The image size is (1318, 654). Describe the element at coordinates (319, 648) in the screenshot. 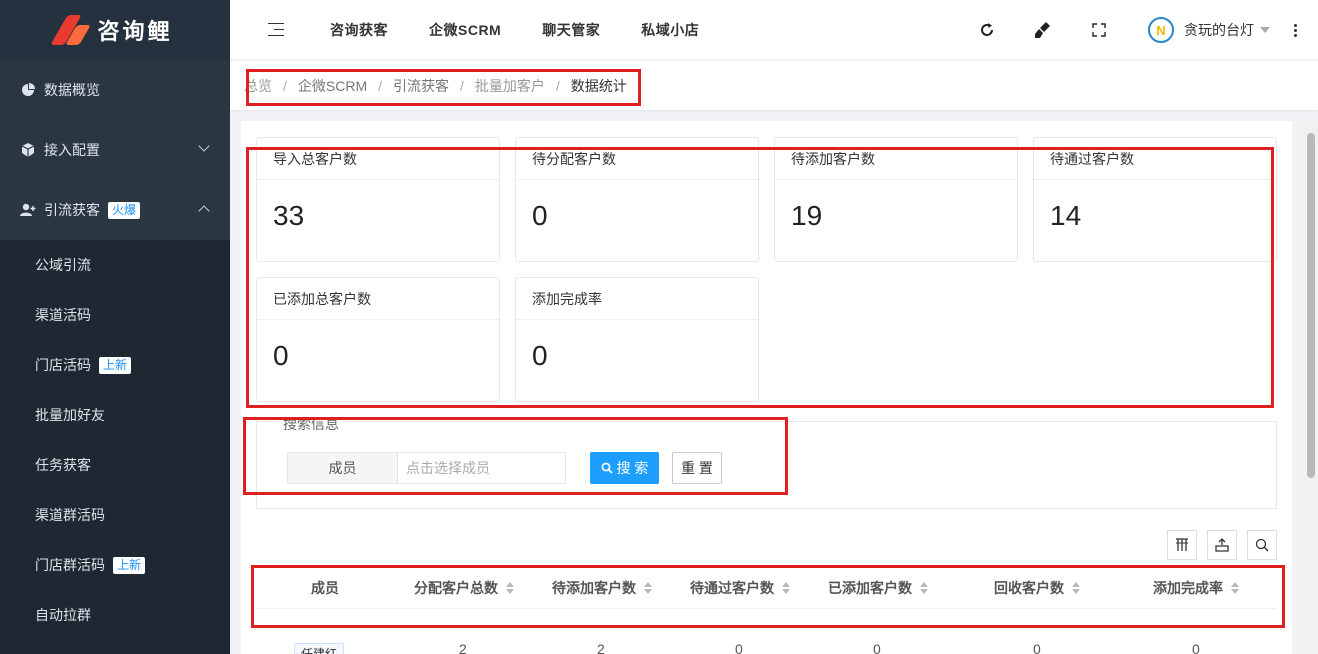

I see `member-tag: 任建红` at that location.